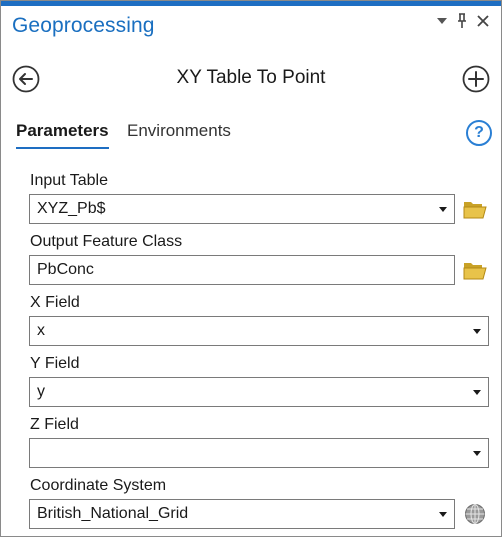 The height and width of the screenshot is (537, 502). I want to click on add-button, so click(476, 79).